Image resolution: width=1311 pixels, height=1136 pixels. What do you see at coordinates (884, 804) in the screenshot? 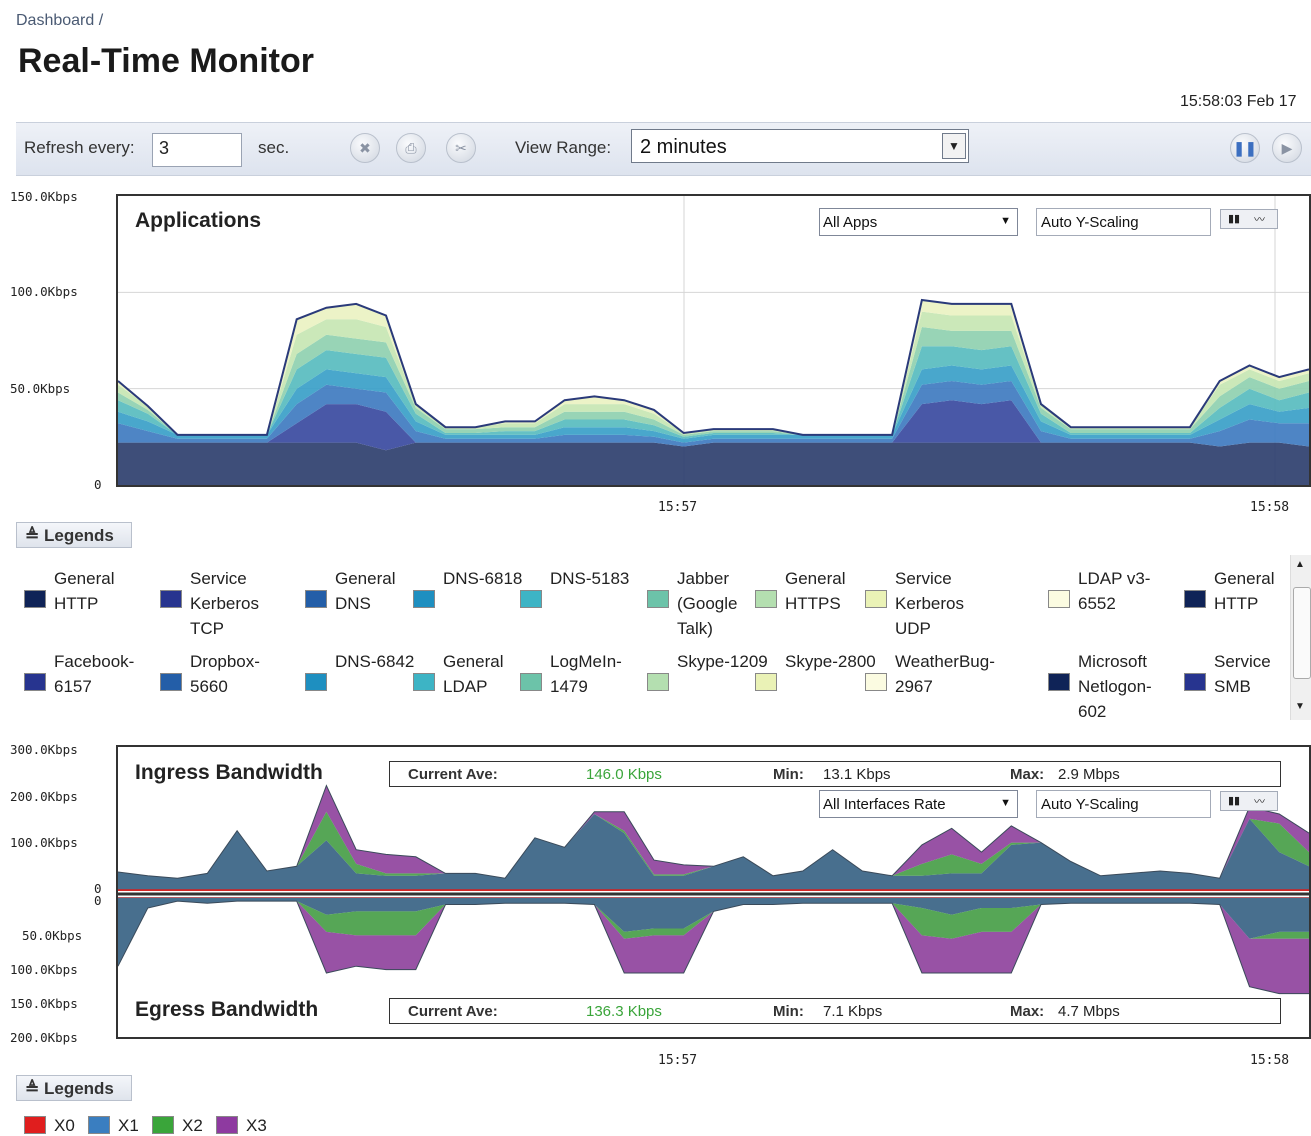
I see `interface-filter-value: All Interfaces Rate` at bounding box center [884, 804].